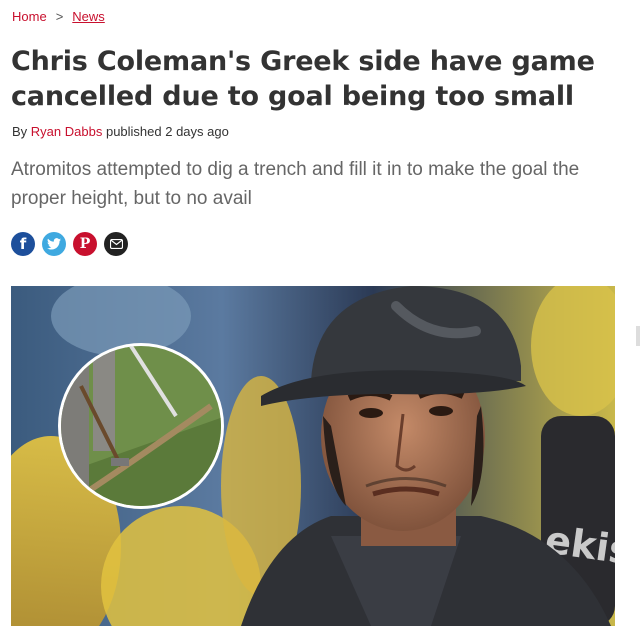 Image resolution: width=640 pixels, height=636 pixels. Describe the element at coordinates (638, 336) in the screenshot. I see `page-scrollbar` at that location.